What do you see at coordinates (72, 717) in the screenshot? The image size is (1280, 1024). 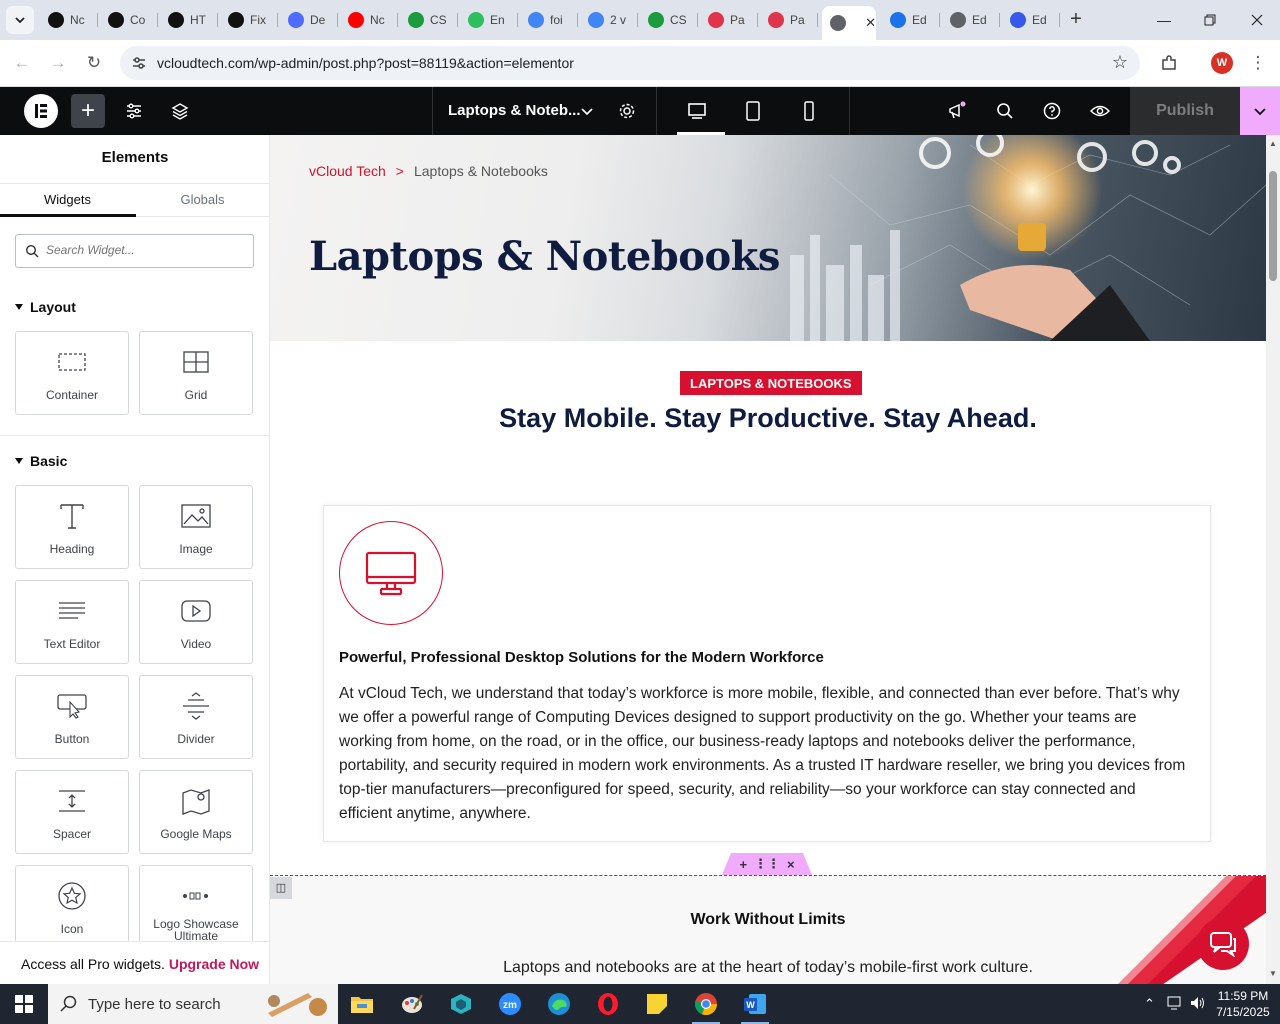 I see `widget-button: Button` at bounding box center [72, 717].